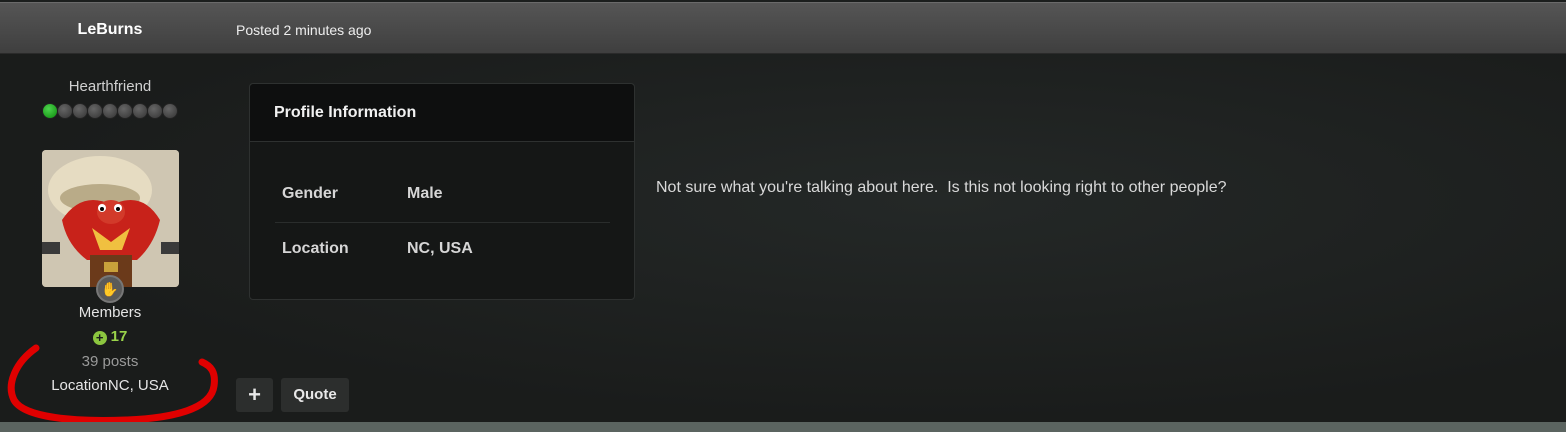 The height and width of the screenshot is (432, 1566). Describe the element at coordinates (254, 395) in the screenshot. I see `multiquote-plus-button: +` at that location.